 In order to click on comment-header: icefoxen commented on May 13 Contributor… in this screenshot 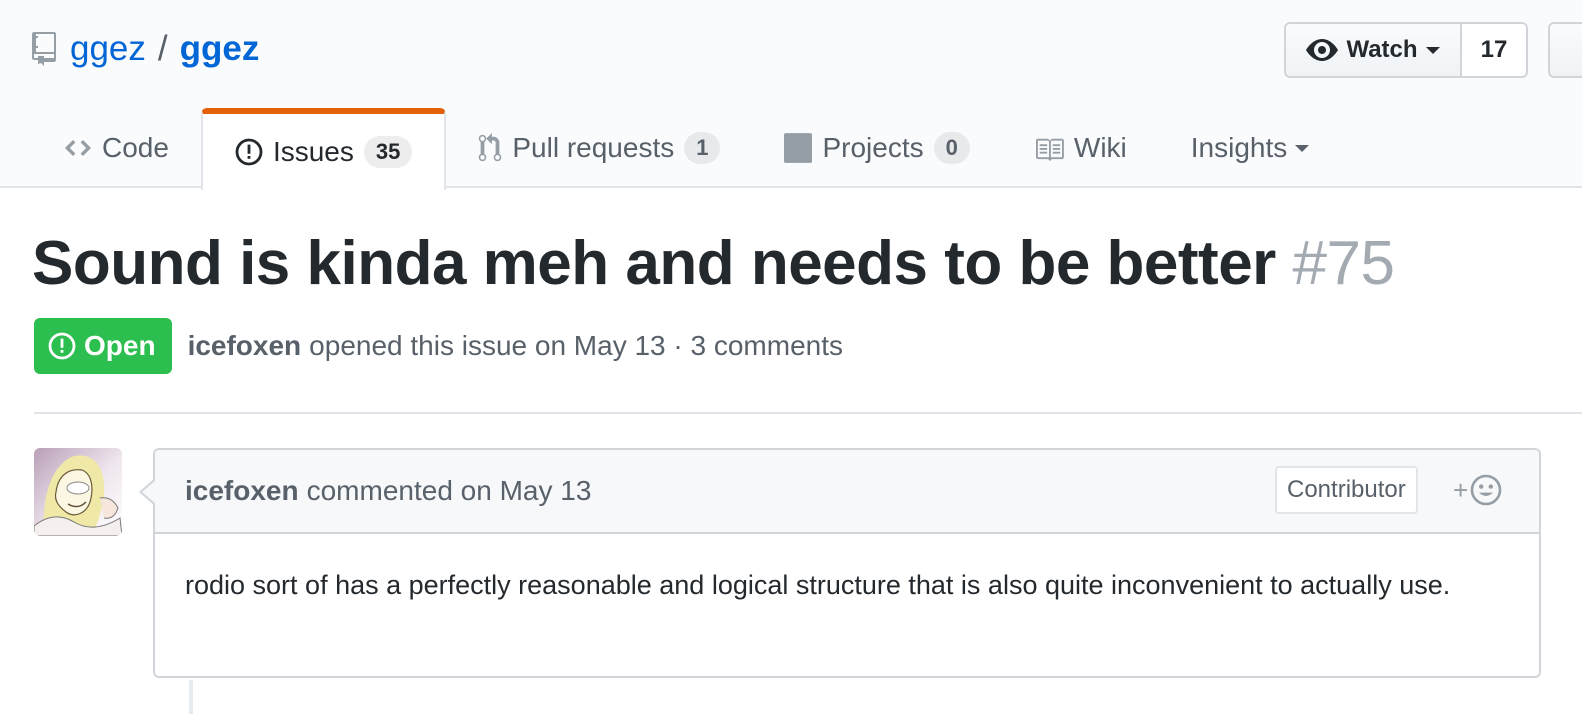, I will do `click(847, 492)`.